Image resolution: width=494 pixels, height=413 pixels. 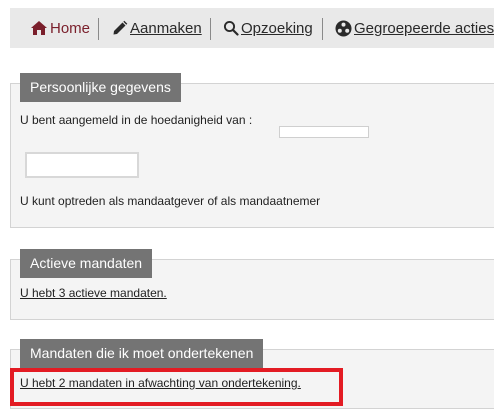 I want to click on nav-create: Aanmaken, so click(x=156, y=28).